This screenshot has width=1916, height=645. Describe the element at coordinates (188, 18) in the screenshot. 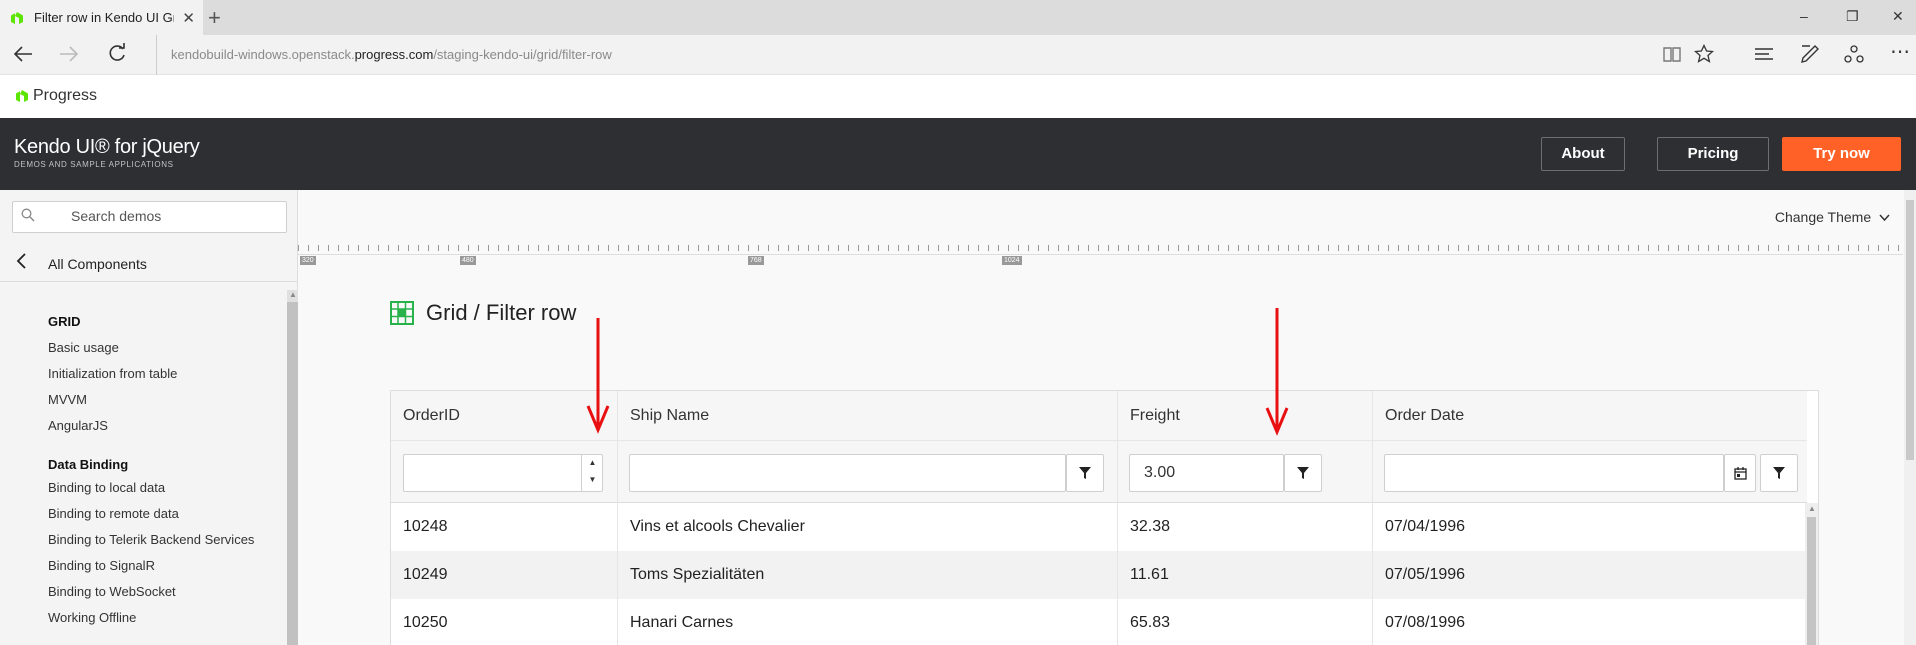

I see `tab-close-icon: ✕` at that location.